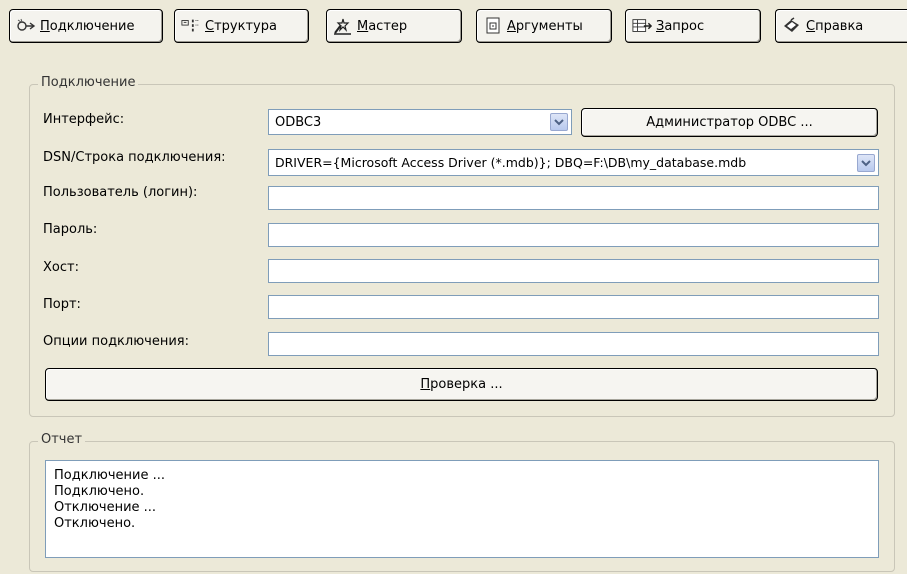  What do you see at coordinates (573, 344) in the screenshot?
I see `options-field` at bounding box center [573, 344].